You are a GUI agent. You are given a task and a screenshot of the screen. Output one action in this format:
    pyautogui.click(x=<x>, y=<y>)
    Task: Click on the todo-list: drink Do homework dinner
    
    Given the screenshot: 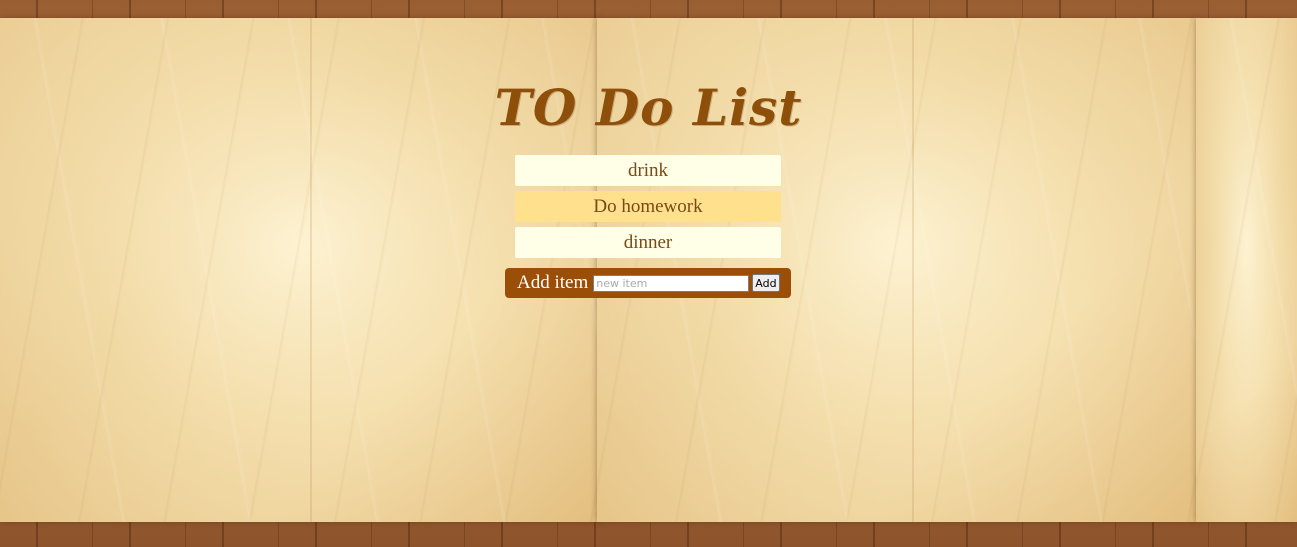 What is the action you would take?
    pyautogui.click(x=648, y=209)
    